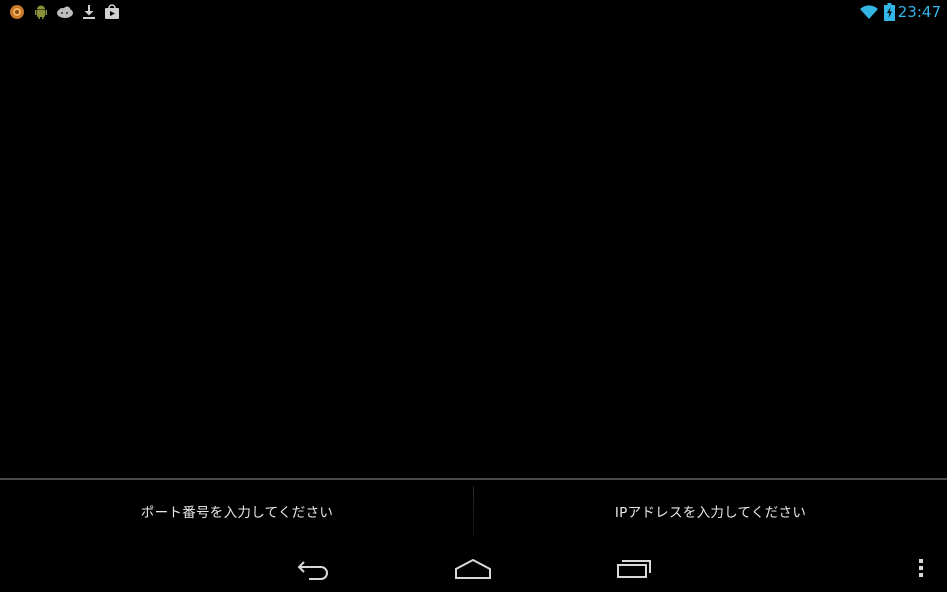 Image resolution: width=947 pixels, height=592 pixels. Describe the element at coordinates (89, 12) in the screenshot. I see `download-icon` at that location.